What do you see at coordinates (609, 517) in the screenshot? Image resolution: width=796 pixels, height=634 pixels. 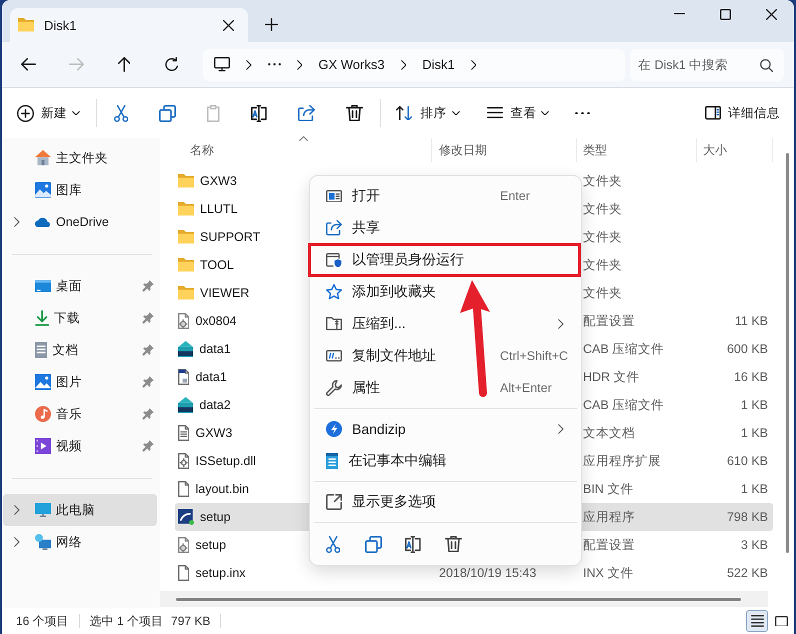 I see `file-type: 应用程序` at bounding box center [609, 517].